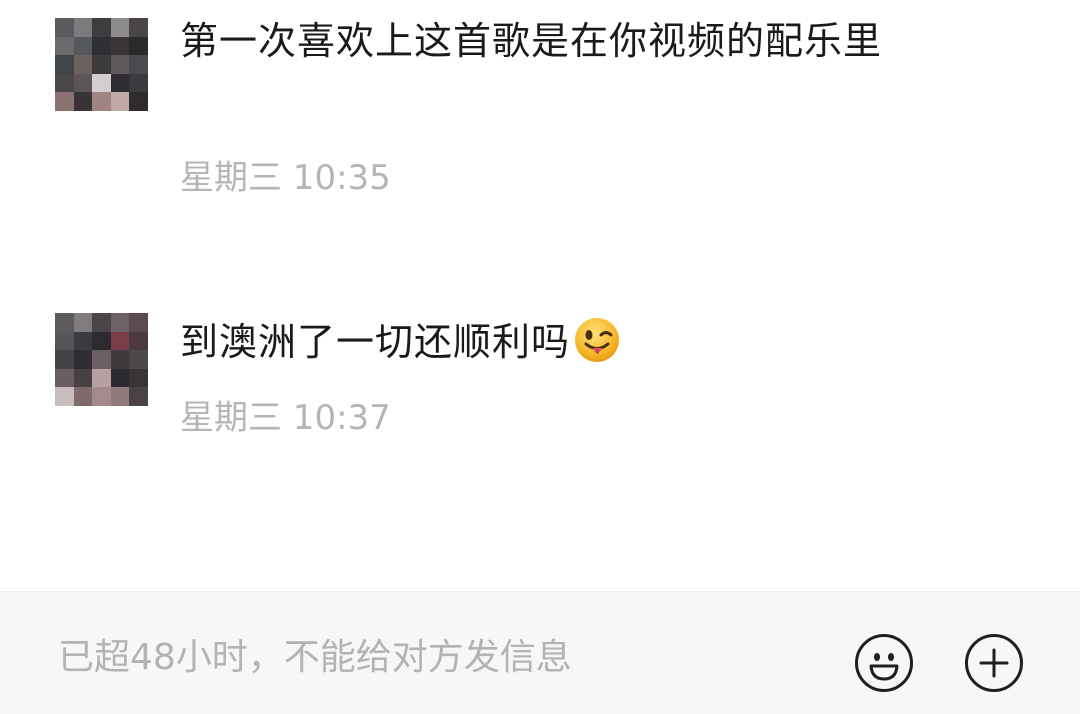 Image resolution: width=1080 pixels, height=714 pixels. What do you see at coordinates (285, 418) in the screenshot?
I see `message-timestamp: 星期三 10:37` at bounding box center [285, 418].